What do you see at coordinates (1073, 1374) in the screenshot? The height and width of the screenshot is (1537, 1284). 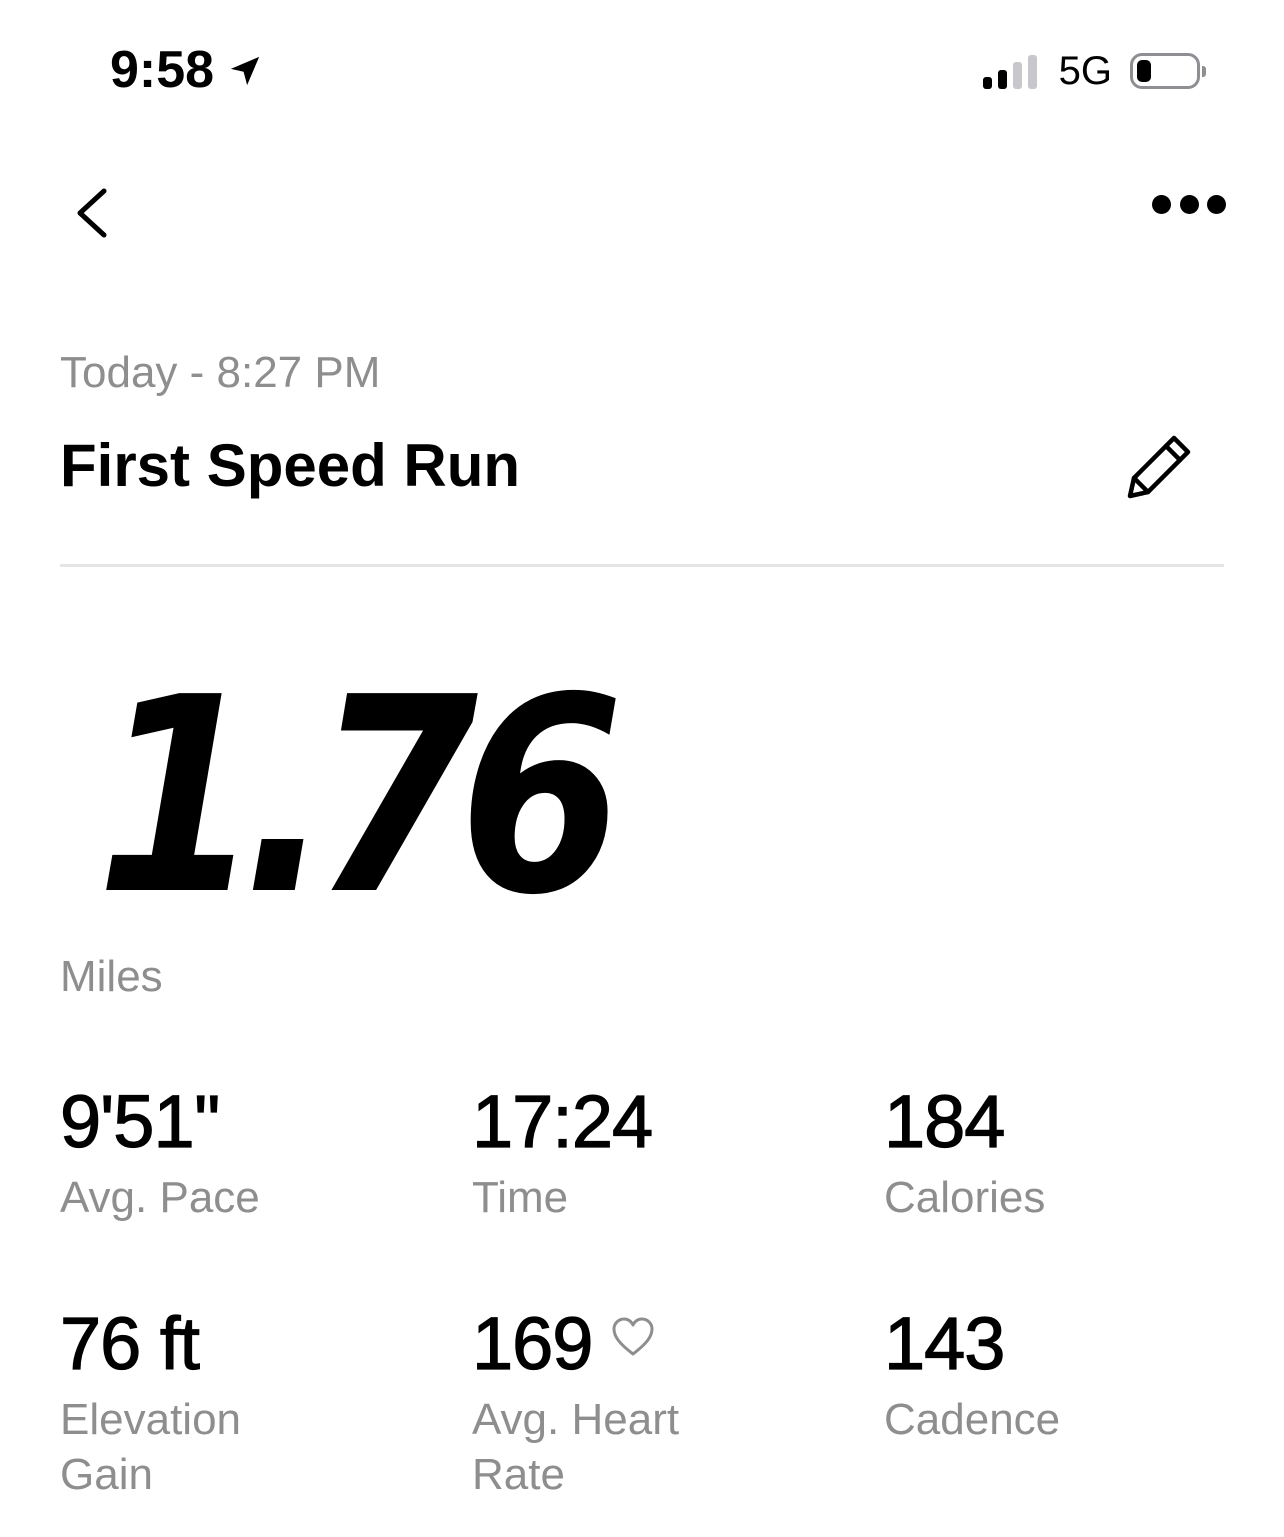 I see `stat-cadence: 143 Cadence` at bounding box center [1073, 1374].